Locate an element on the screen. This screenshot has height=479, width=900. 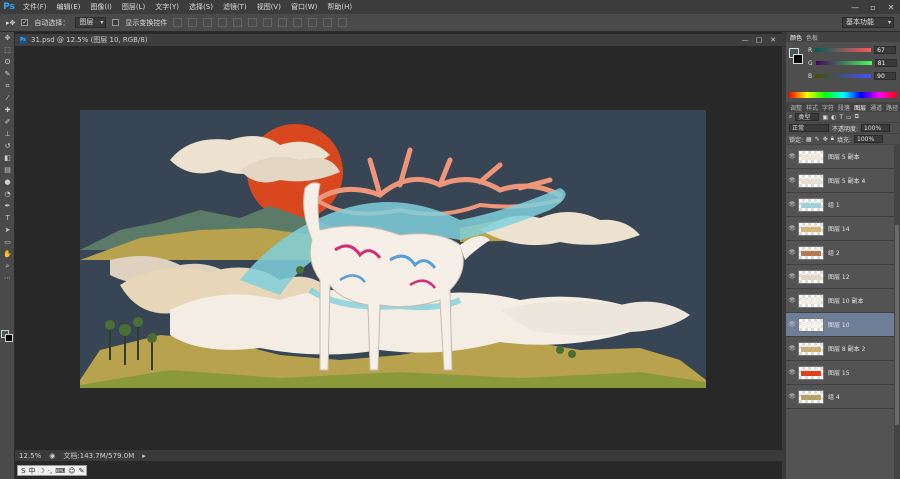
blue-slider is located at coordinates (843, 76).